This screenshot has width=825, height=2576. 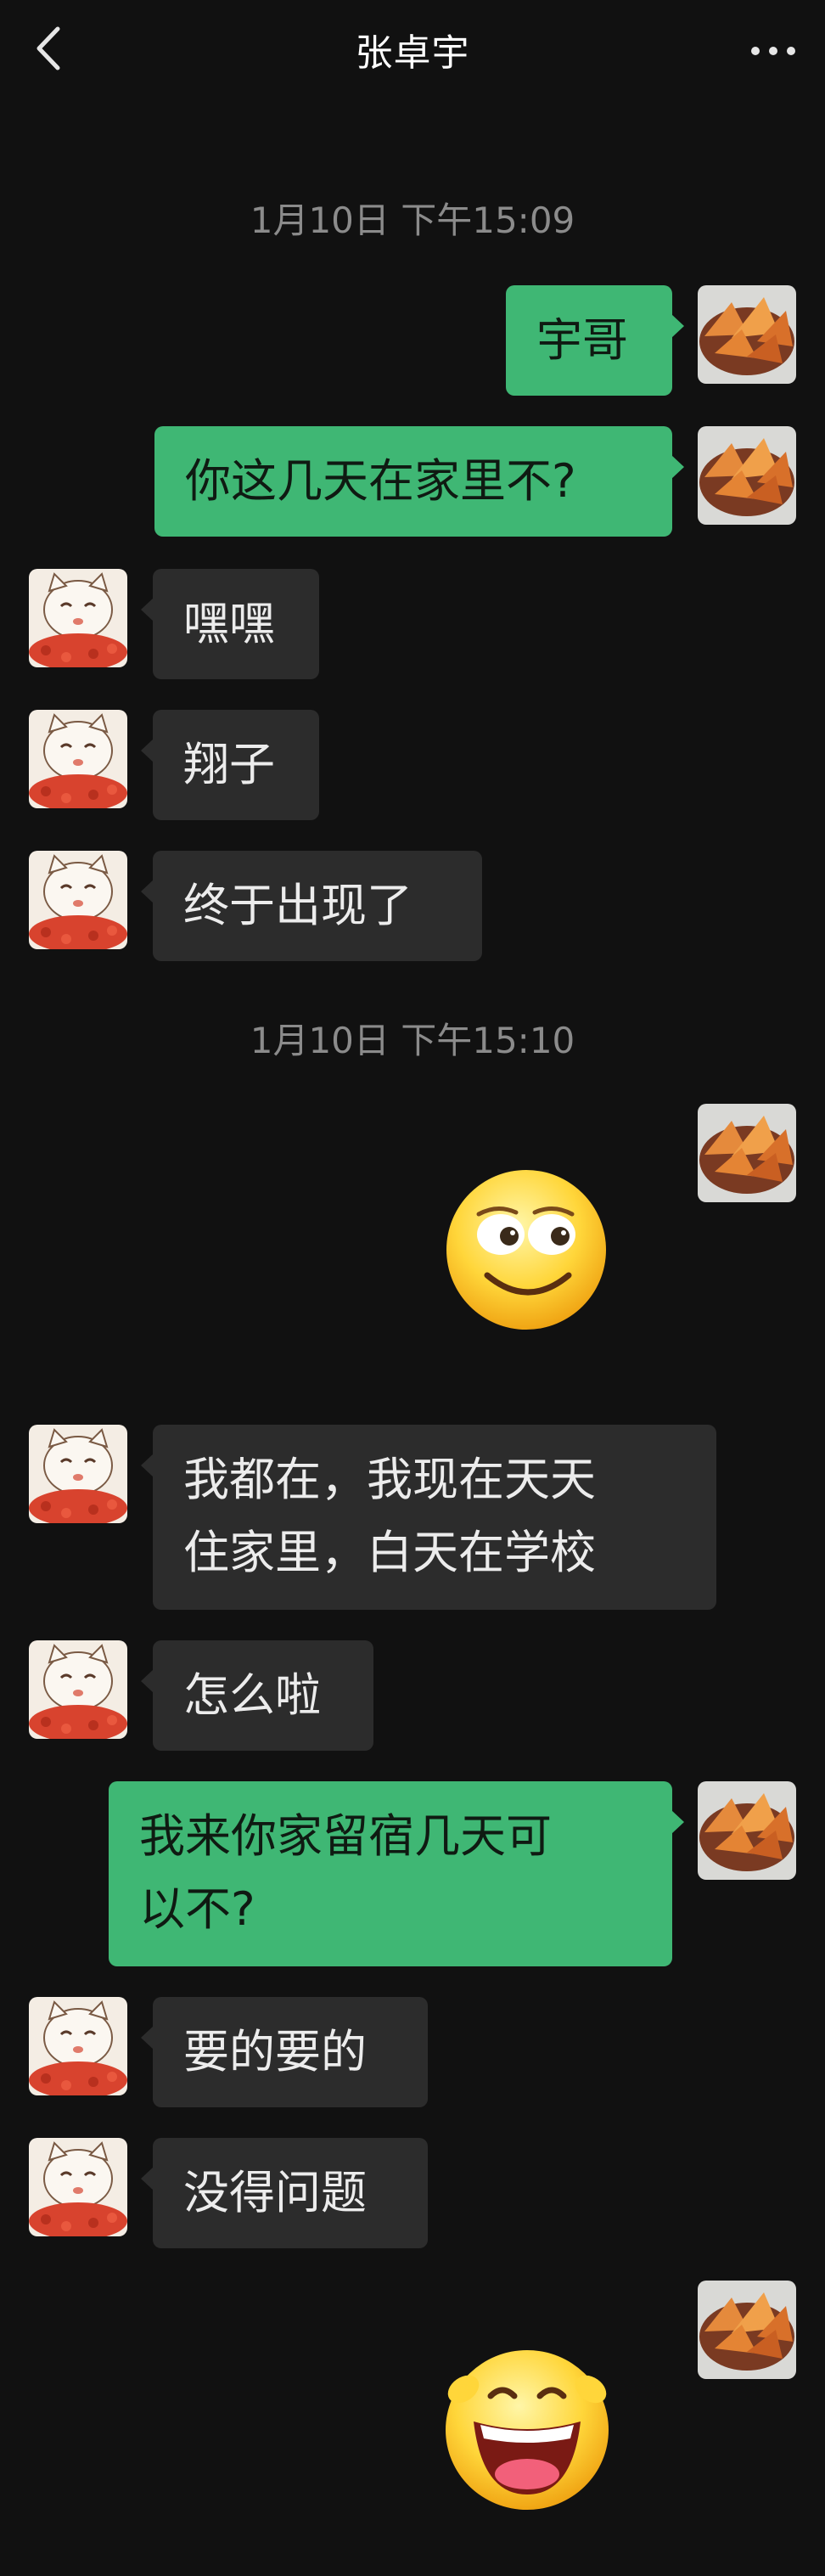 I want to click on message-text: 嘿嘿, so click(x=229, y=623).